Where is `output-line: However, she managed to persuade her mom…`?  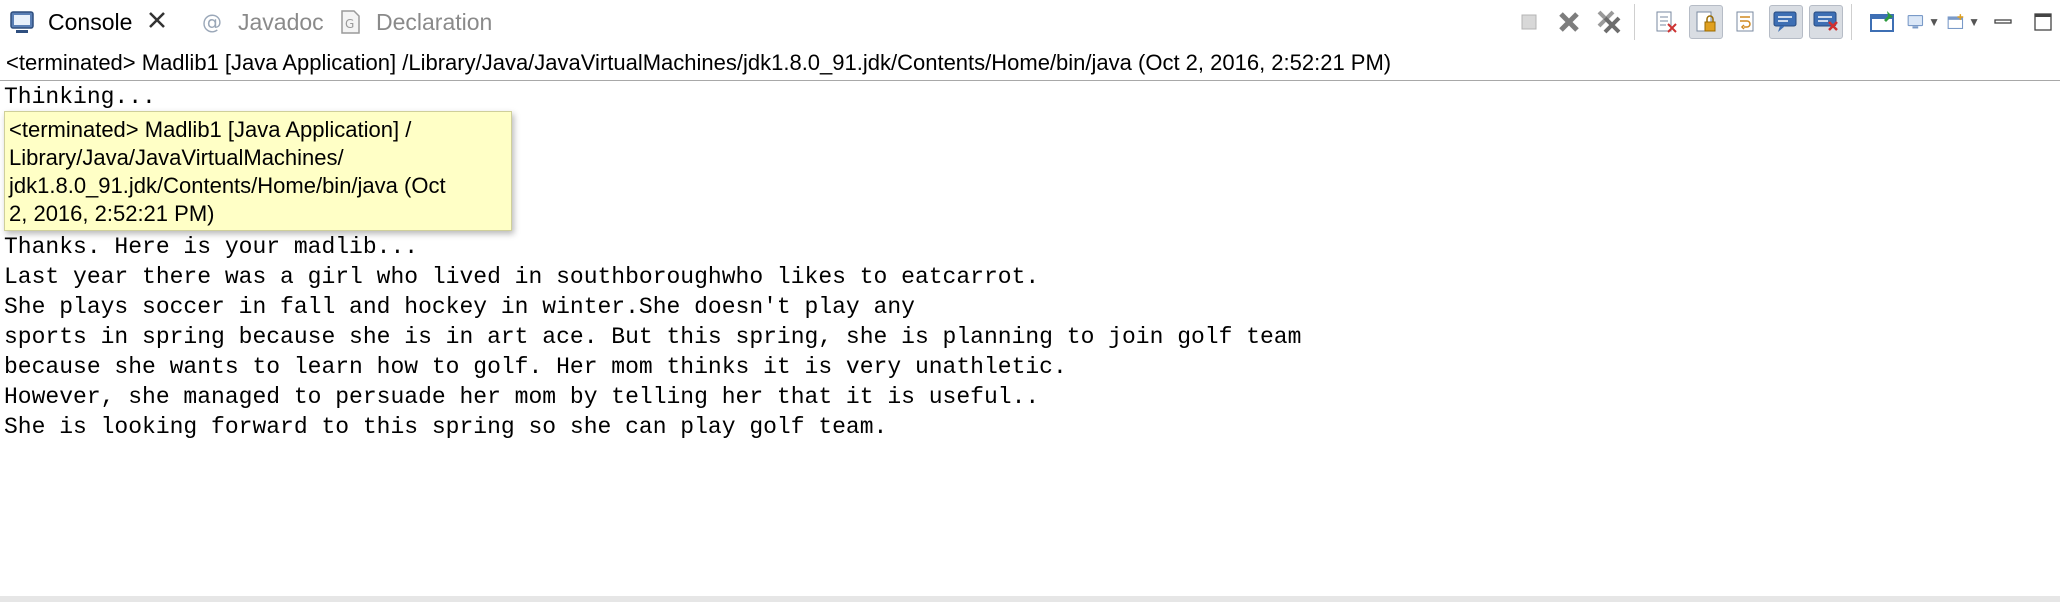
output-line: However, she managed to persuade her mom… is located at coordinates (522, 397).